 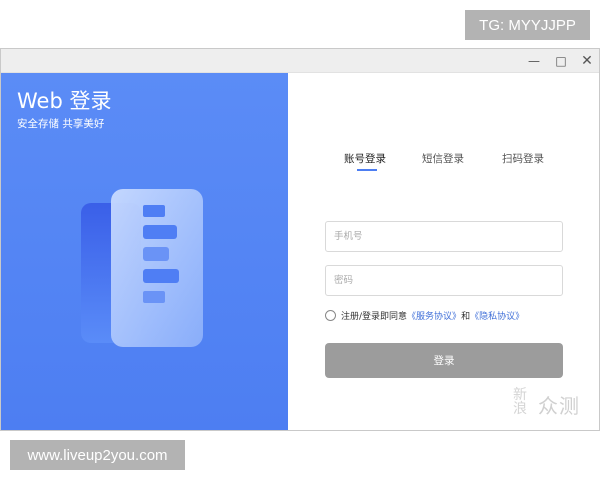 What do you see at coordinates (520, 402) in the screenshot?
I see `watermark-logo: 新浪` at bounding box center [520, 402].